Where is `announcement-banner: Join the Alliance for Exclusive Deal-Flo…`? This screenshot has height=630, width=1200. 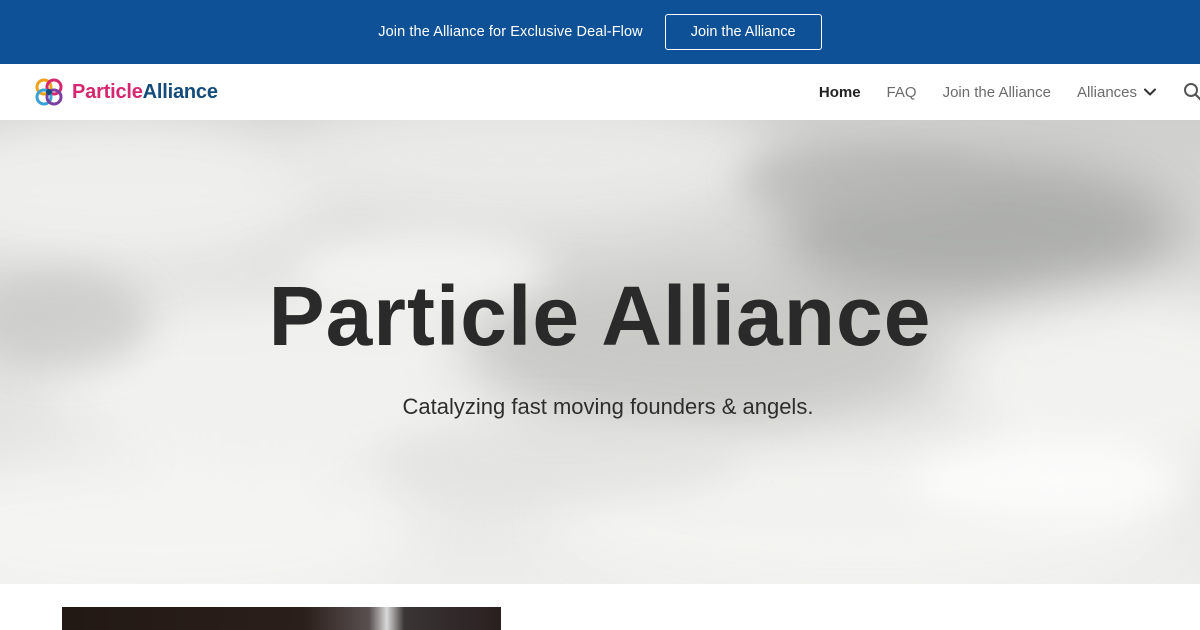 announcement-banner: Join the Alliance for Exclusive Deal-Flo… is located at coordinates (600, 32).